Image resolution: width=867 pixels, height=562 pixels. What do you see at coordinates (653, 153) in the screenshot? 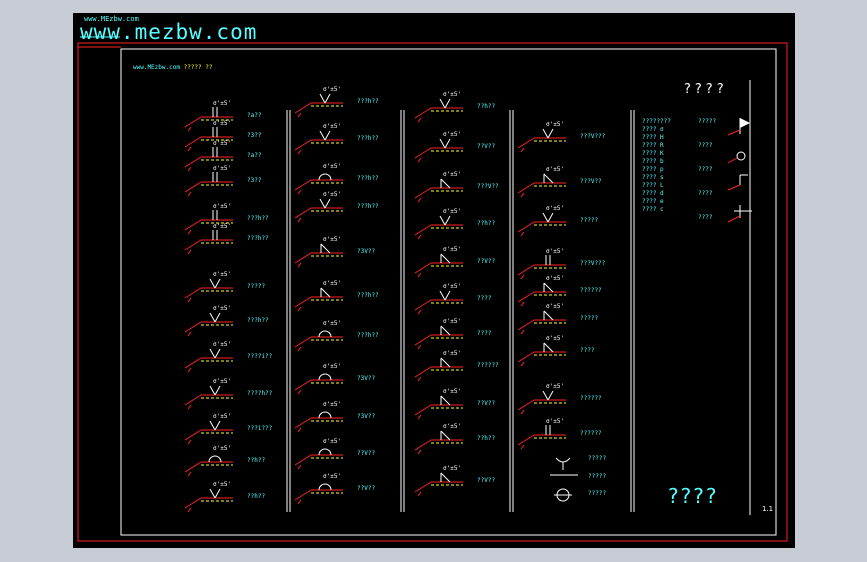
I see `legend-entry: ???? K` at bounding box center [653, 153].